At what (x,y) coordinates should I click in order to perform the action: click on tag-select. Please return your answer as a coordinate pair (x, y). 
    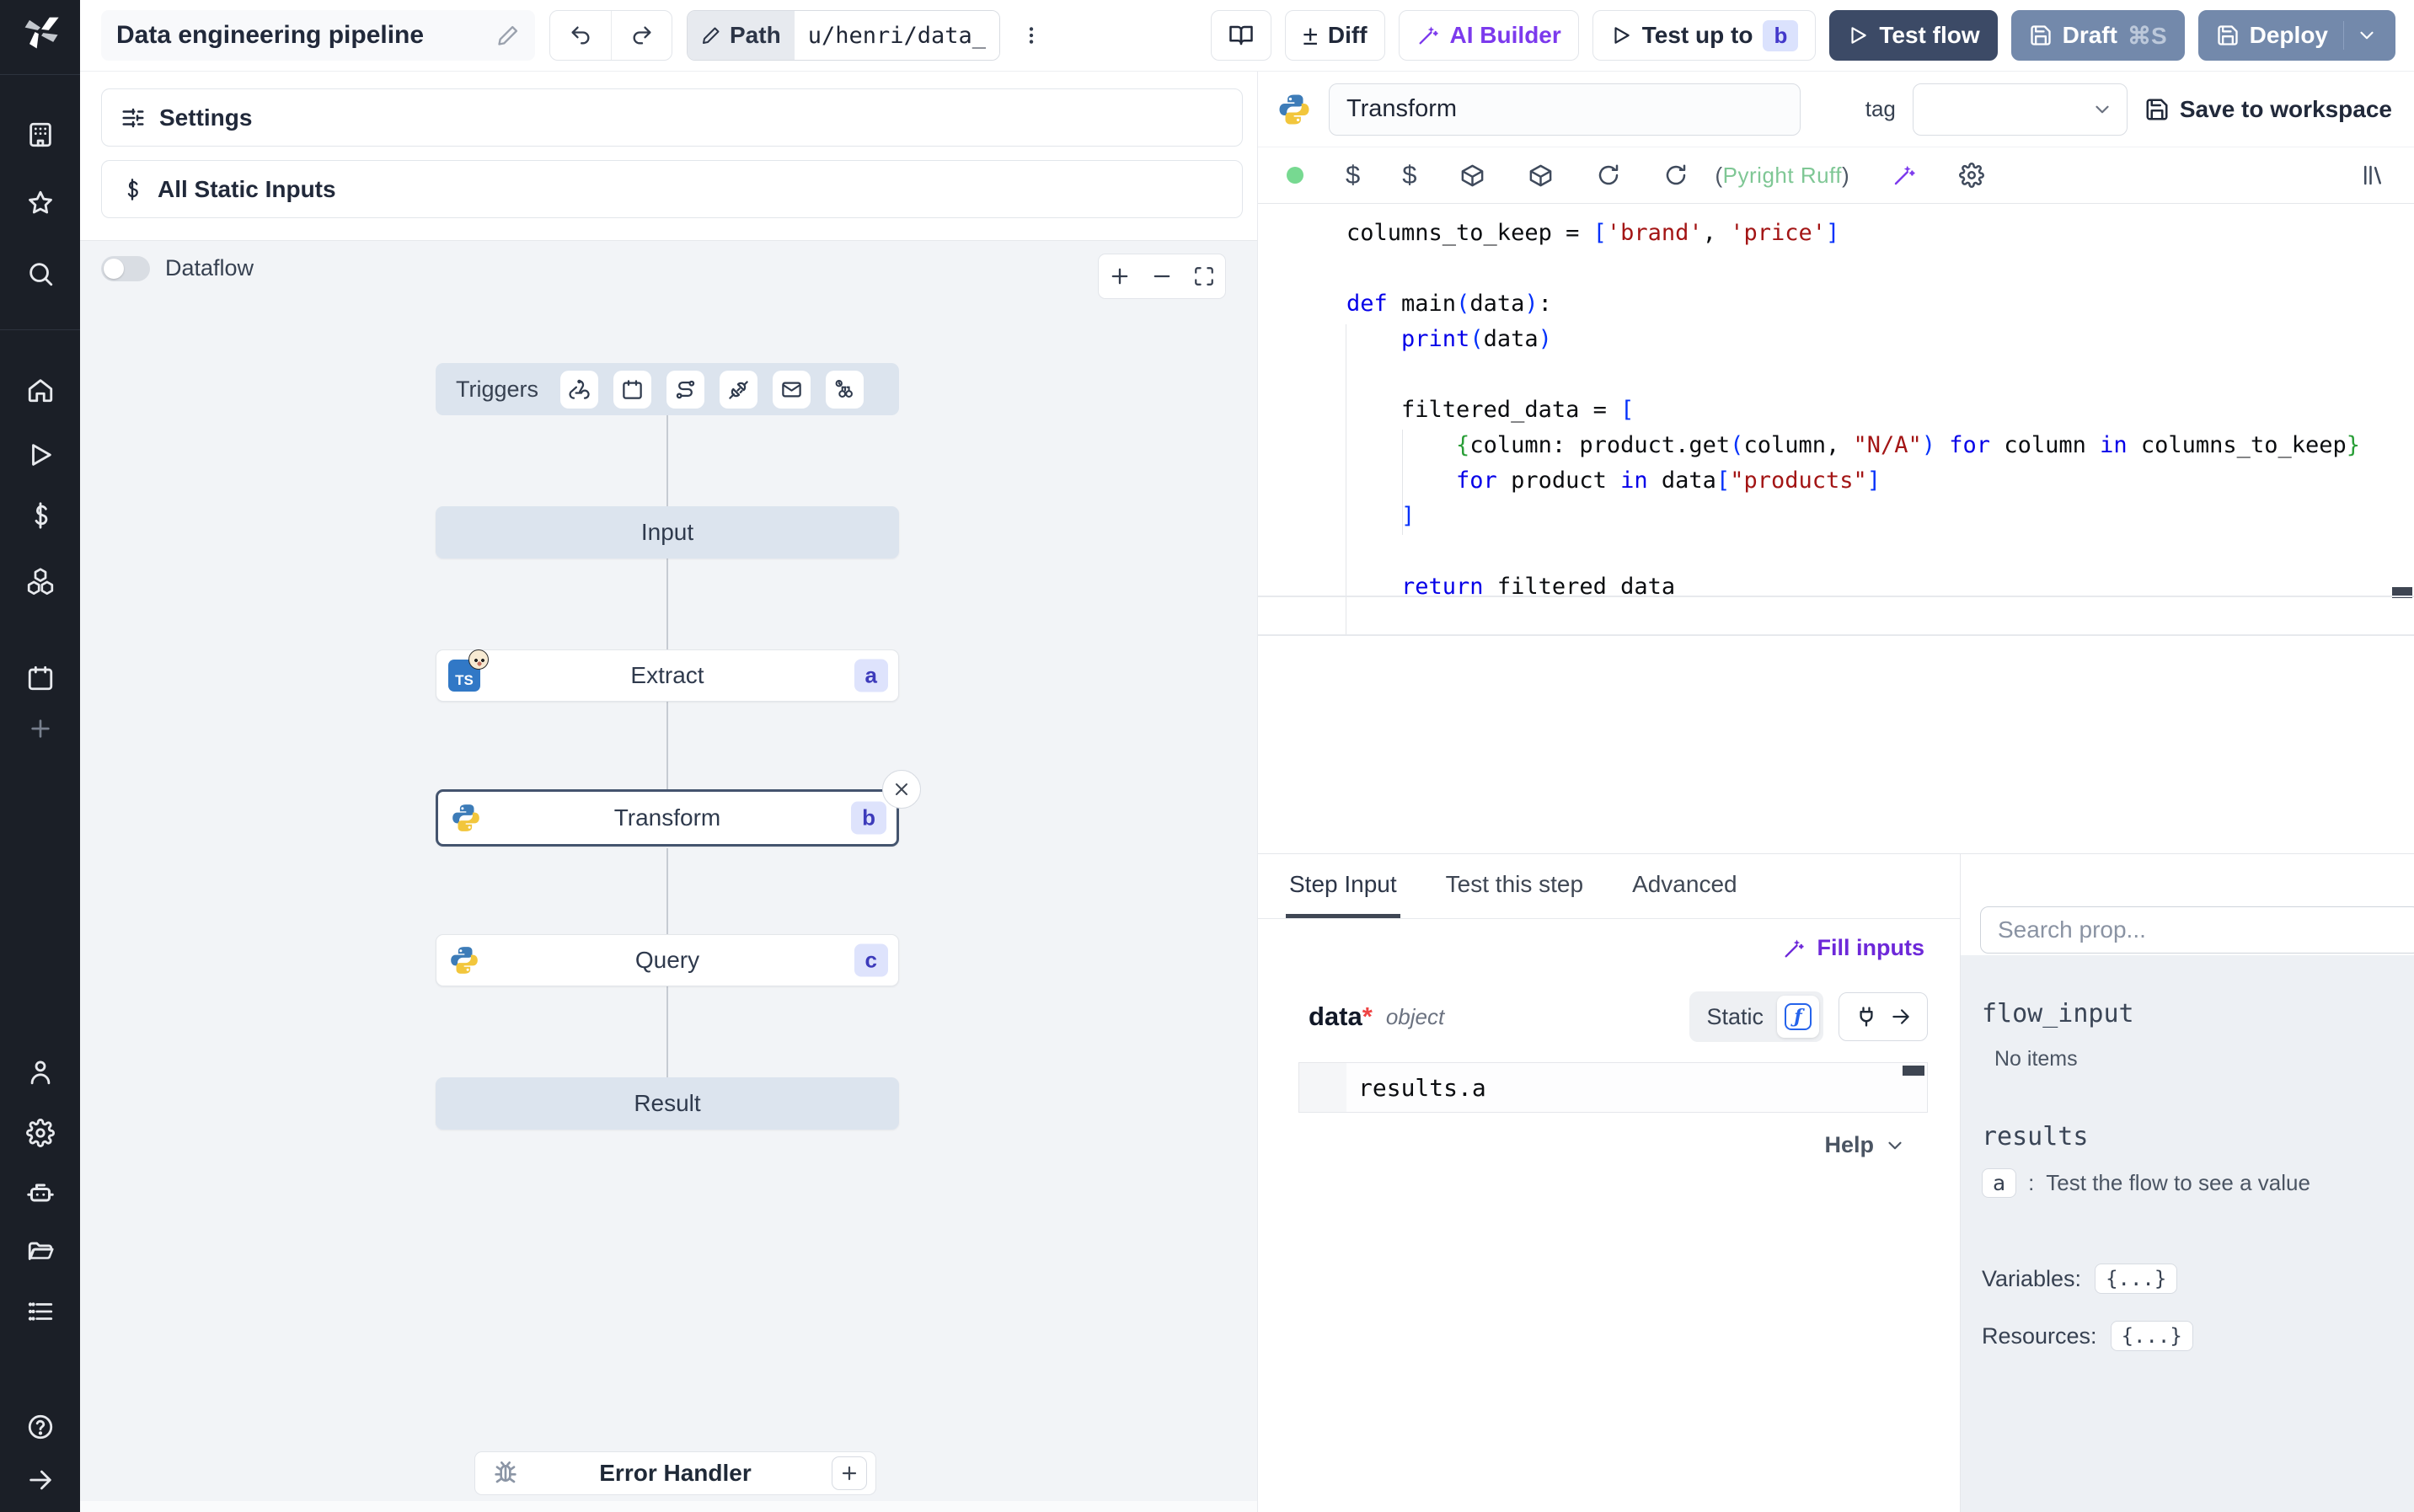
    Looking at the image, I should click on (2020, 109).